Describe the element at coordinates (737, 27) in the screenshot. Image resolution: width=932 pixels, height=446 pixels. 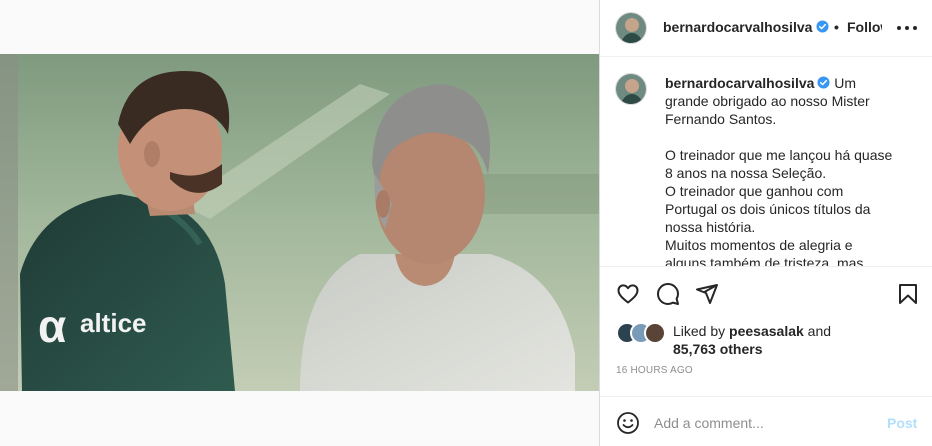
I see `author-username: bernardocarvalhosilva` at that location.